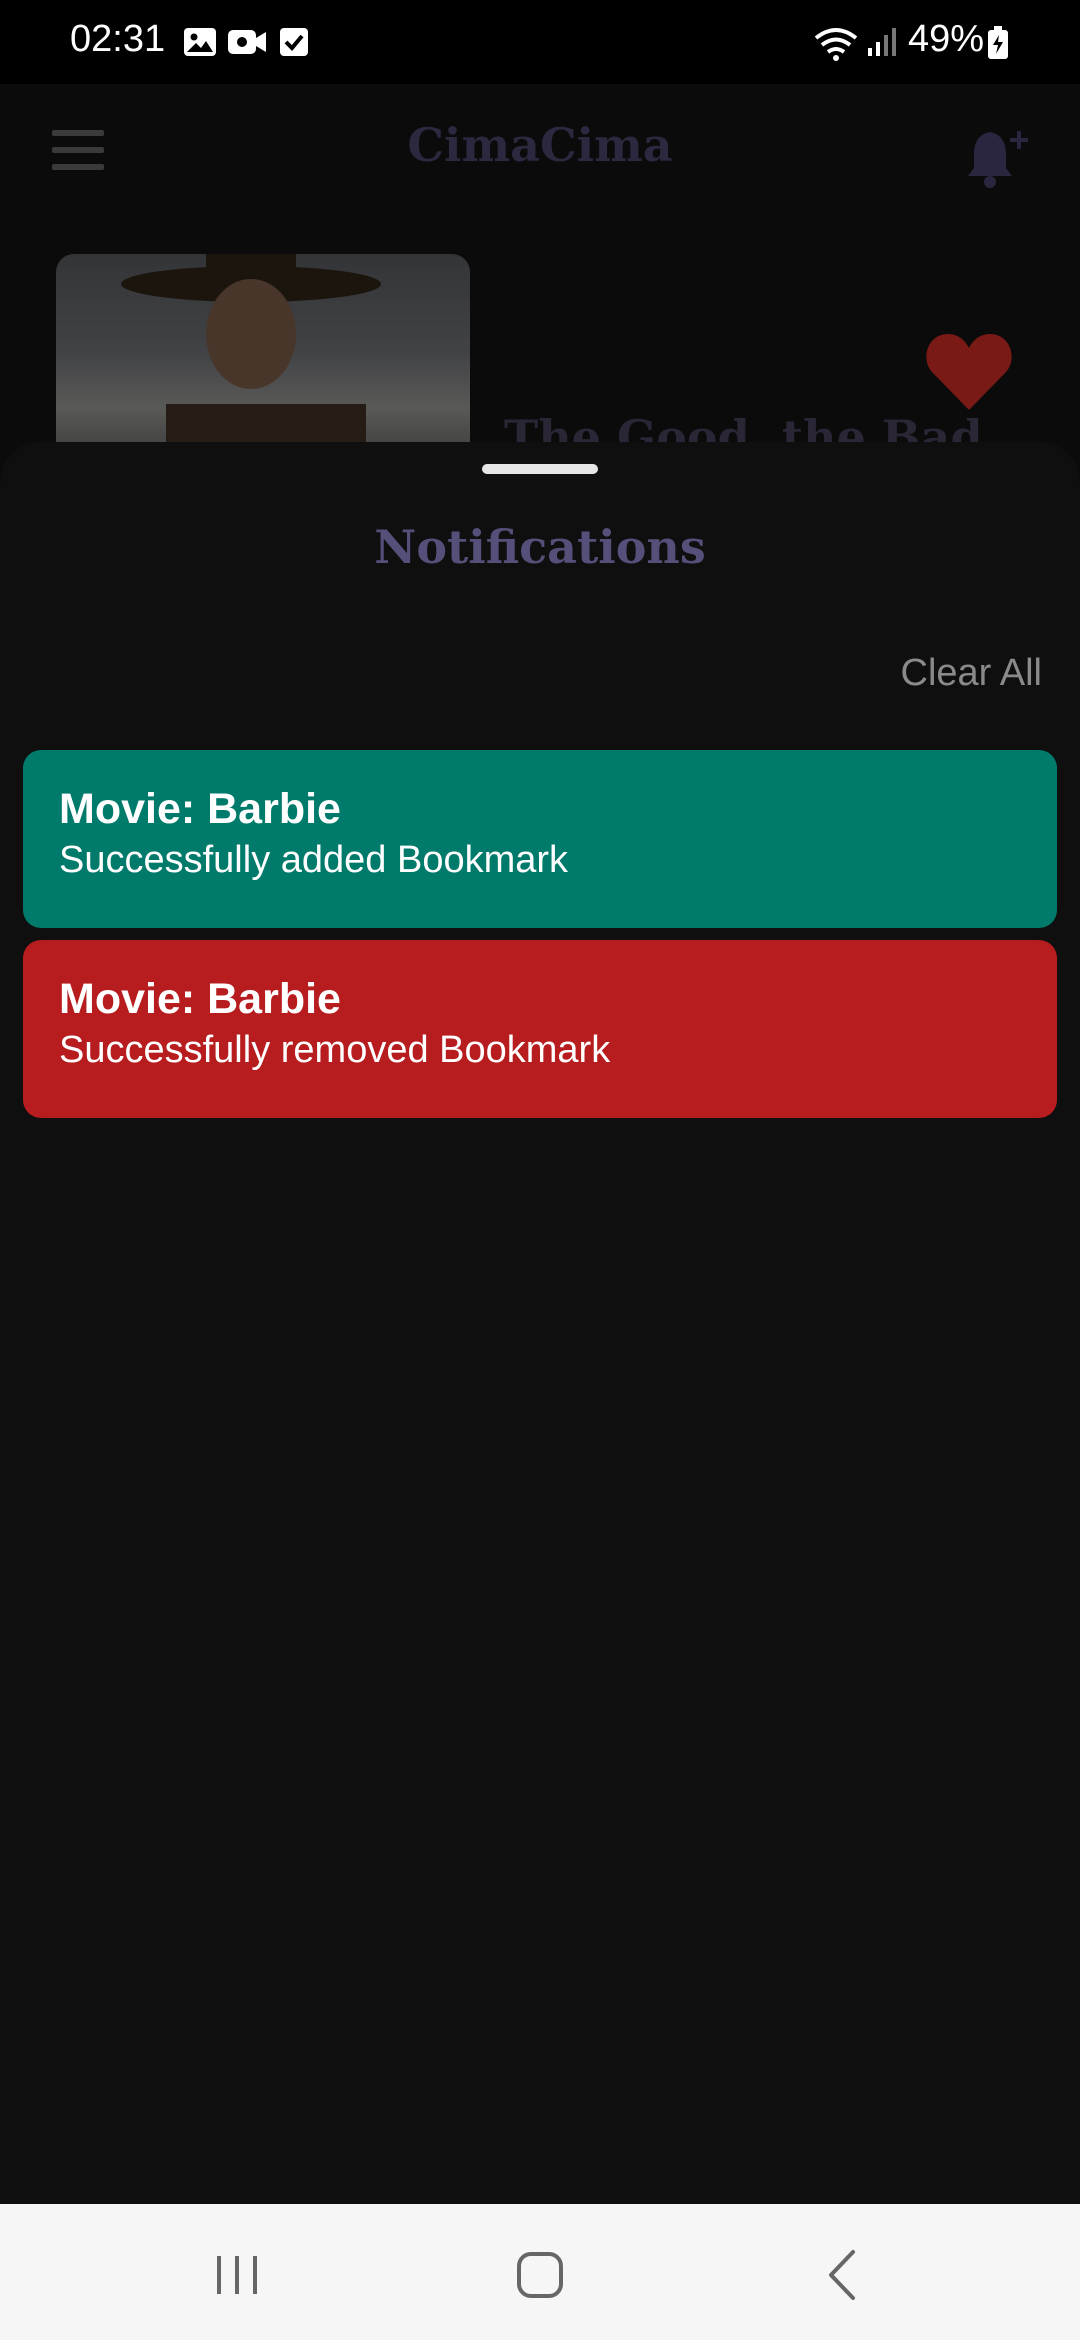  What do you see at coordinates (540, 145) in the screenshot?
I see `app-title: CimaCima` at bounding box center [540, 145].